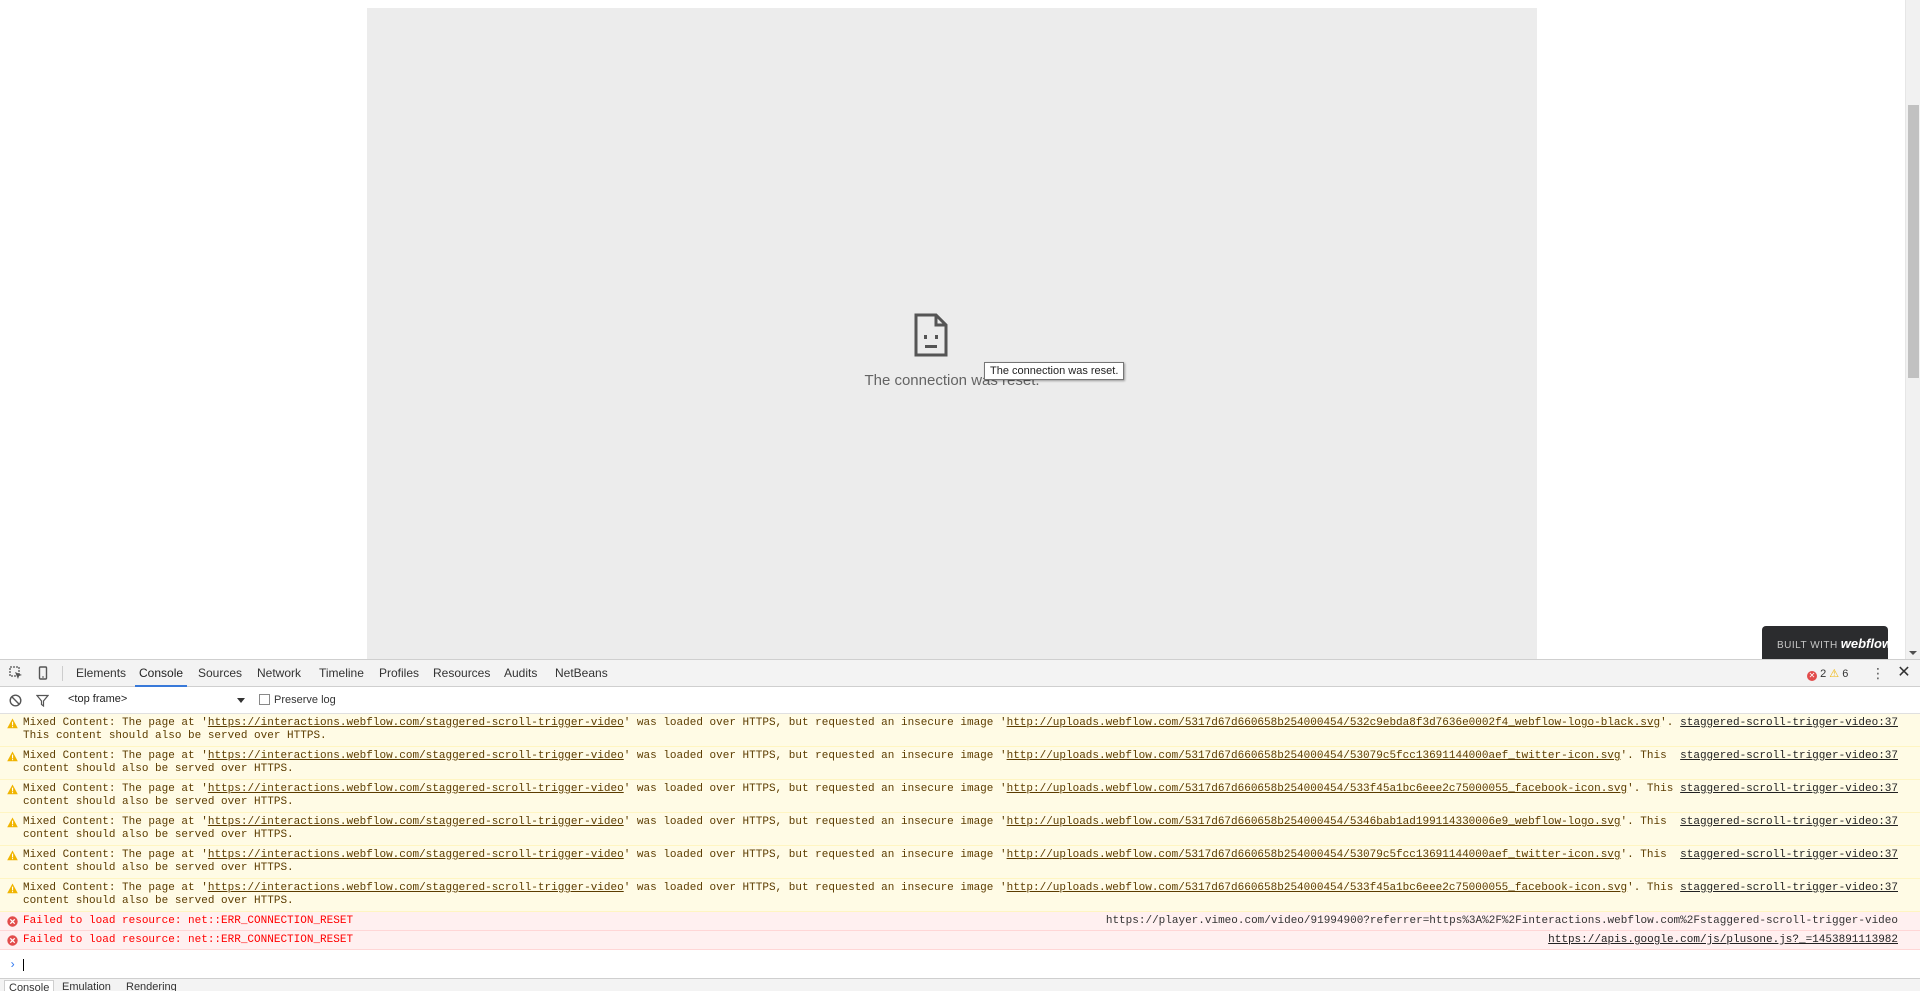 This screenshot has height=991, width=1920. Describe the element at coordinates (161, 673) in the screenshot. I see `tab-console: Console` at that location.